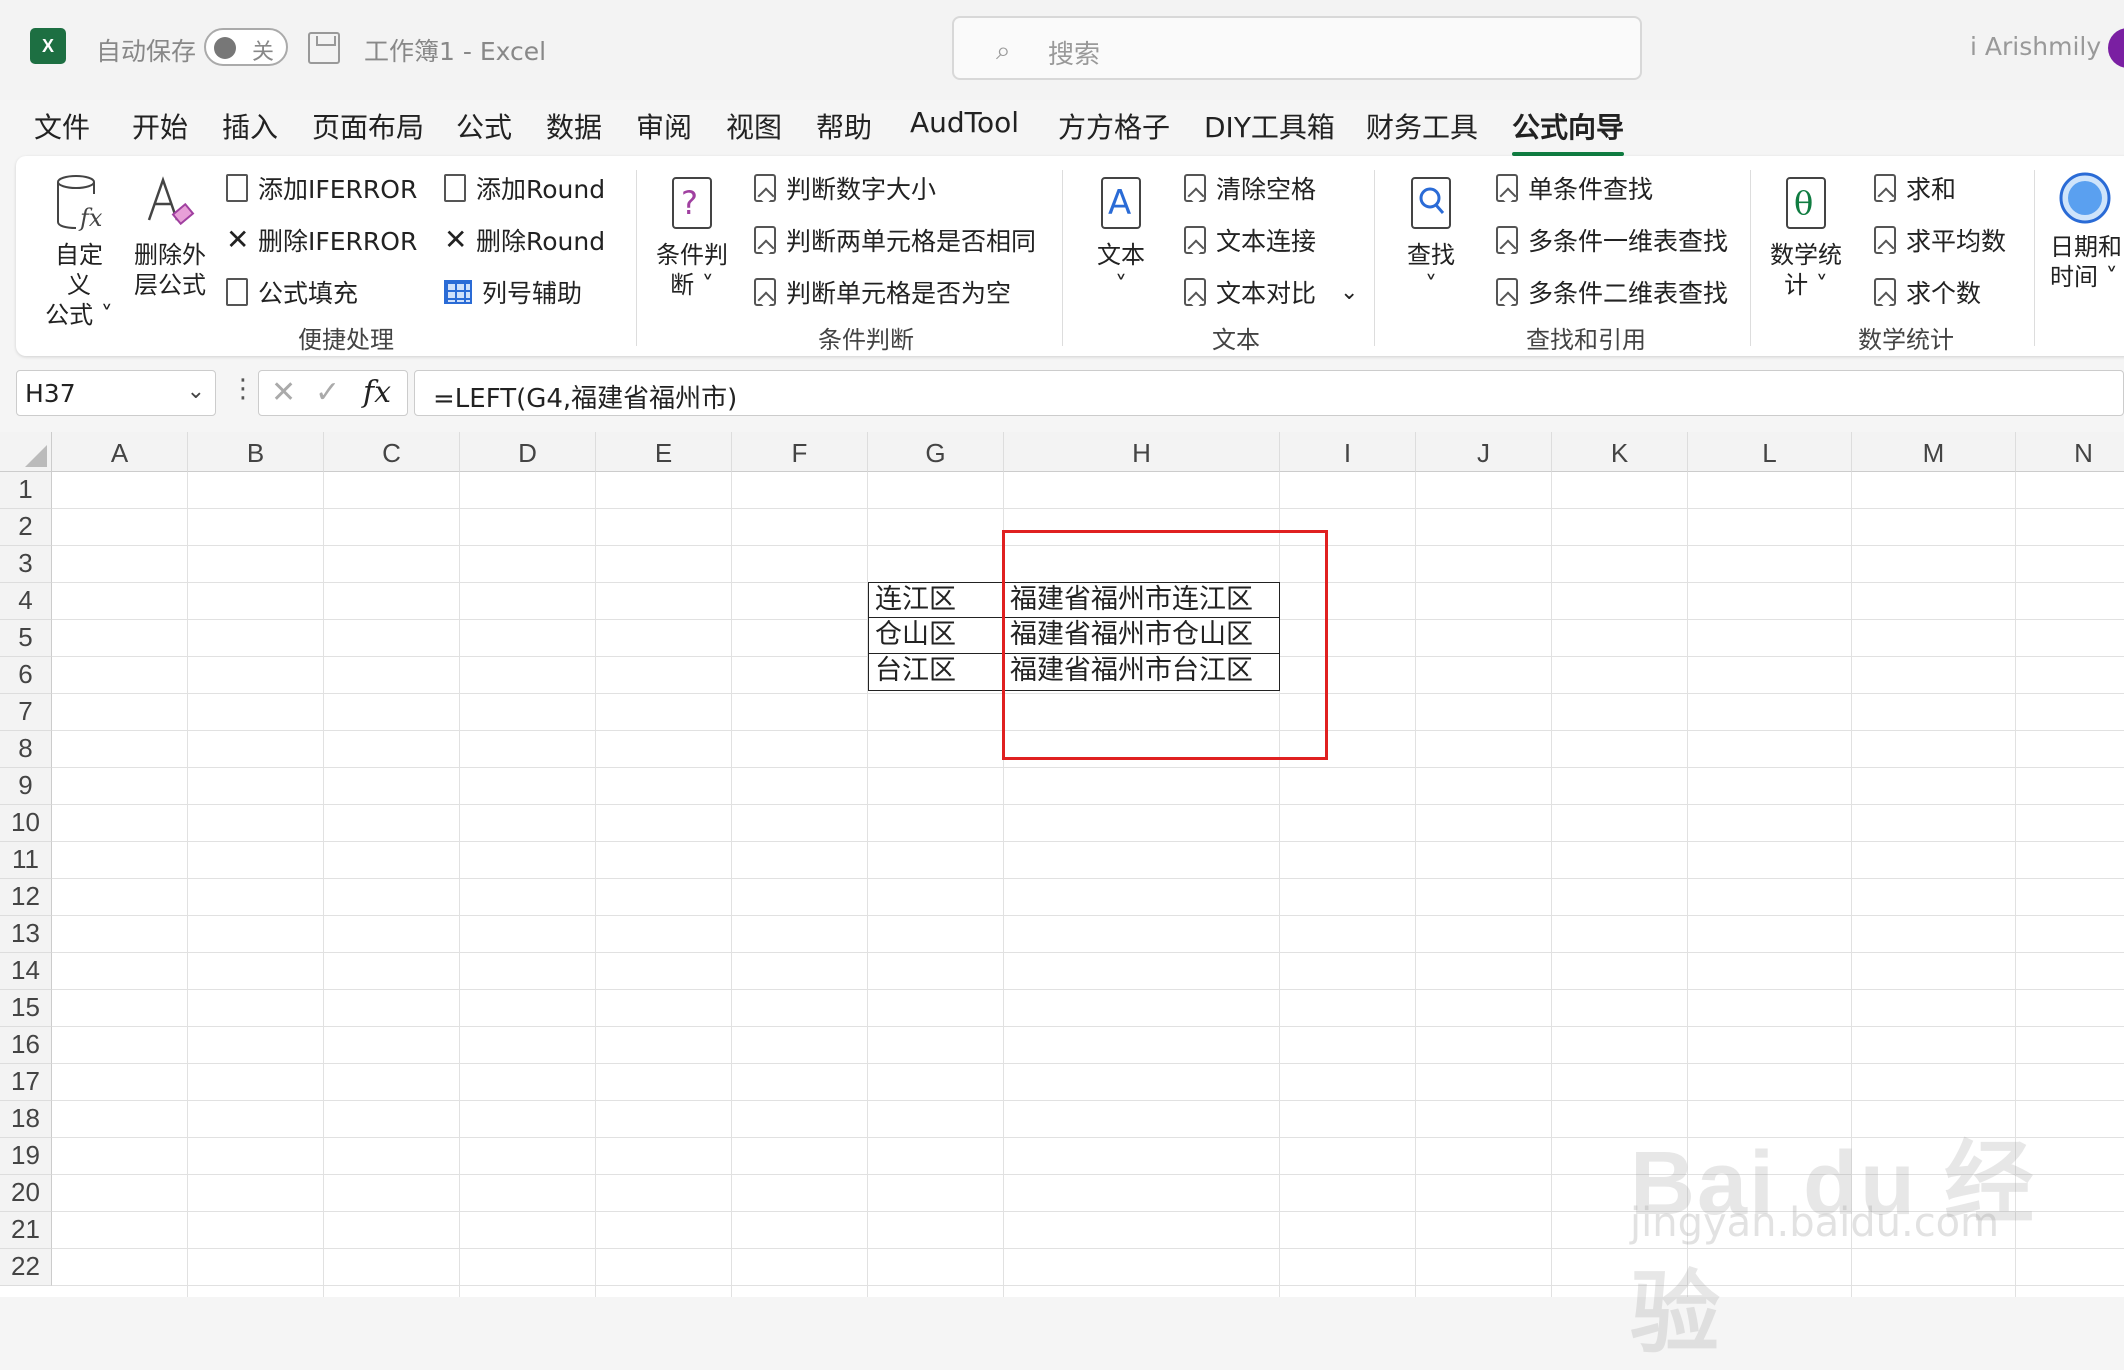 The height and width of the screenshot is (1370, 2124). I want to click on column-header-g: G, so click(936, 452).